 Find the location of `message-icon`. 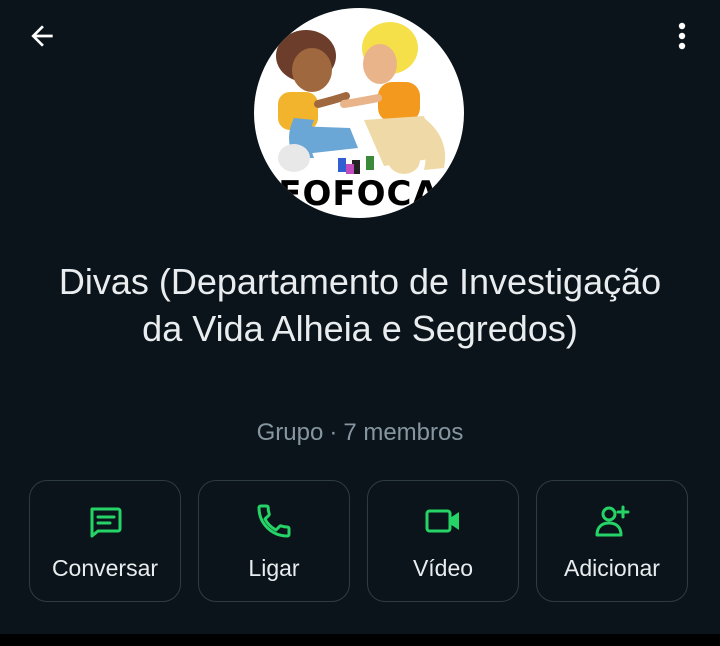

message-icon is located at coordinates (105, 521).